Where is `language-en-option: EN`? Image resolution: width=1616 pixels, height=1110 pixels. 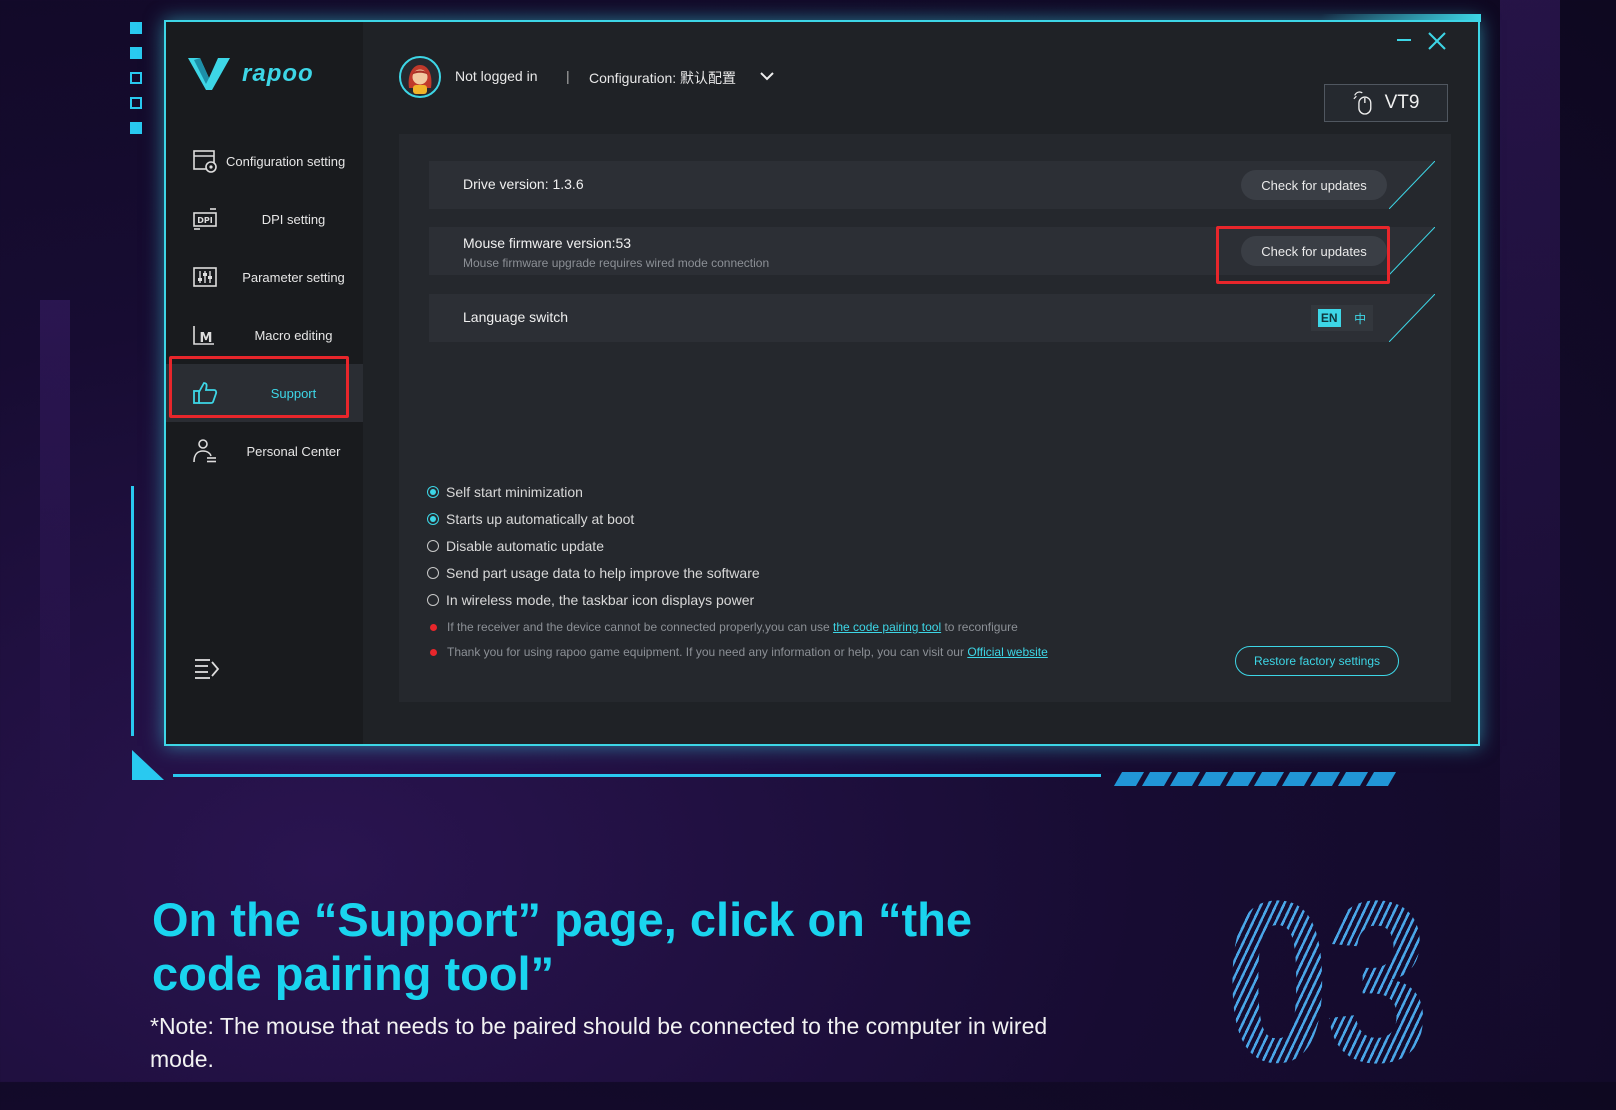 language-en-option: EN is located at coordinates (1329, 318).